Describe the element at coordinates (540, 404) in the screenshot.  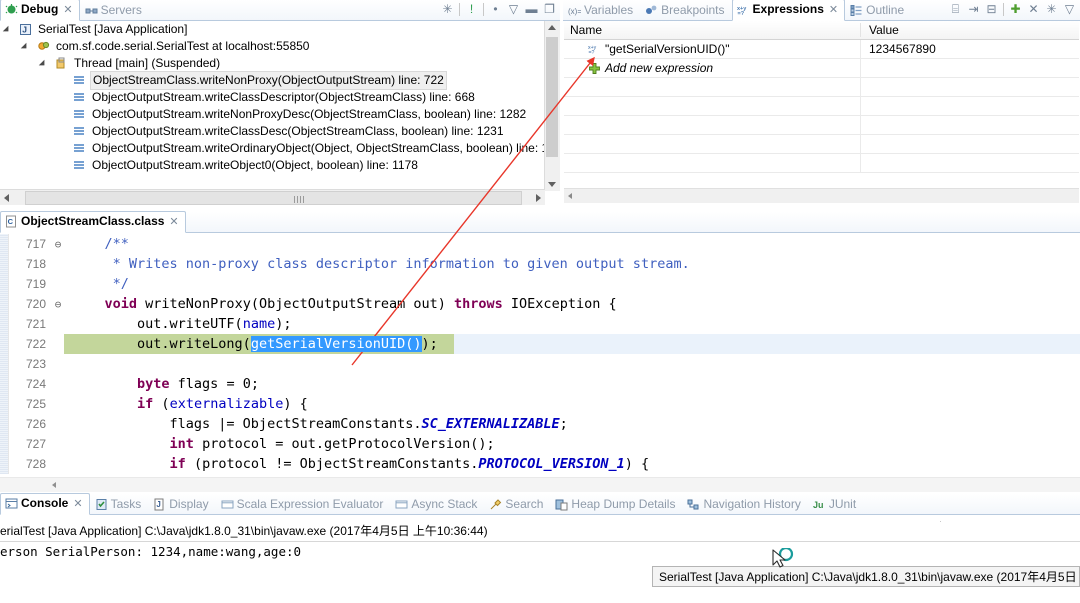
I see `code-line: 725 if (externalizable) {` at that location.